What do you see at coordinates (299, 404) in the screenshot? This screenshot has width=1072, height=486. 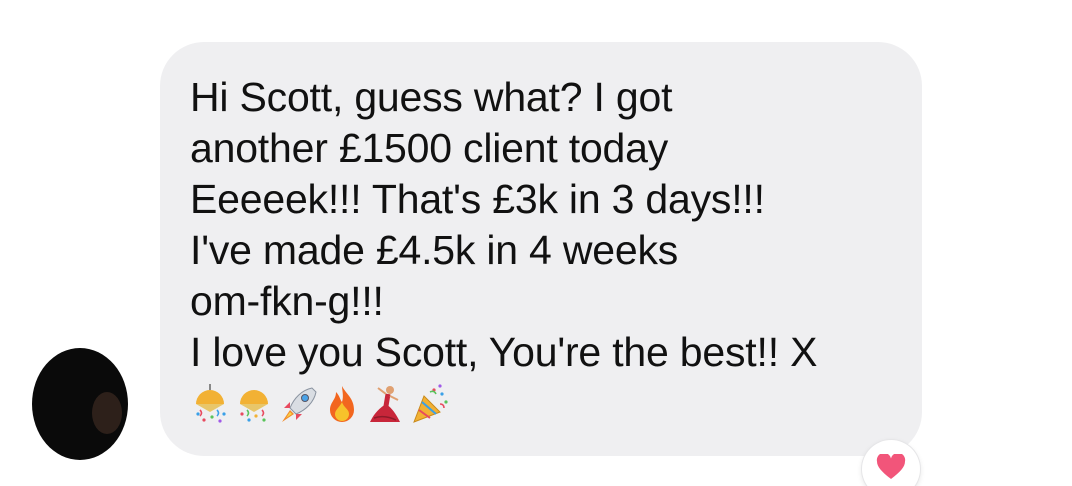 I see `rocket-icon` at bounding box center [299, 404].